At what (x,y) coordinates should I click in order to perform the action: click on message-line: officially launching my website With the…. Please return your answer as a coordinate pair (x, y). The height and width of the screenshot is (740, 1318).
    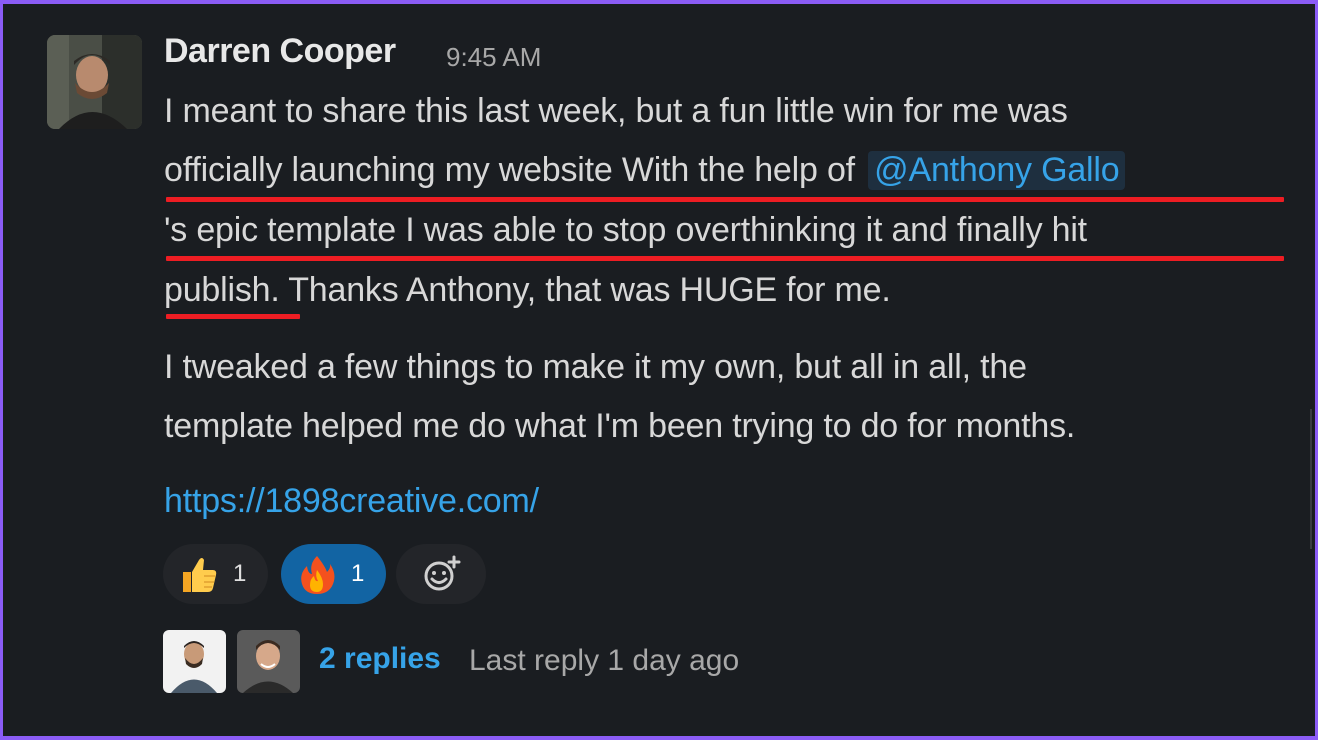
    Looking at the image, I should click on (645, 170).